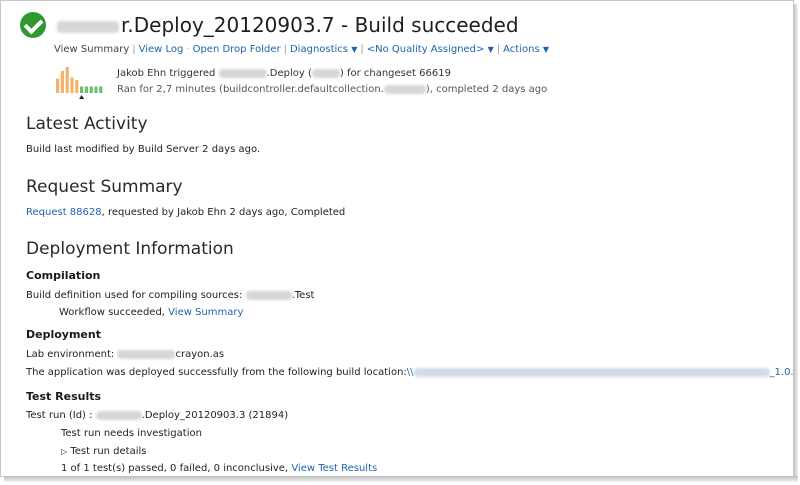  Describe the element at coordinates (82, 97) in the screenshot. I see `current-build-marker-icon` at that location.